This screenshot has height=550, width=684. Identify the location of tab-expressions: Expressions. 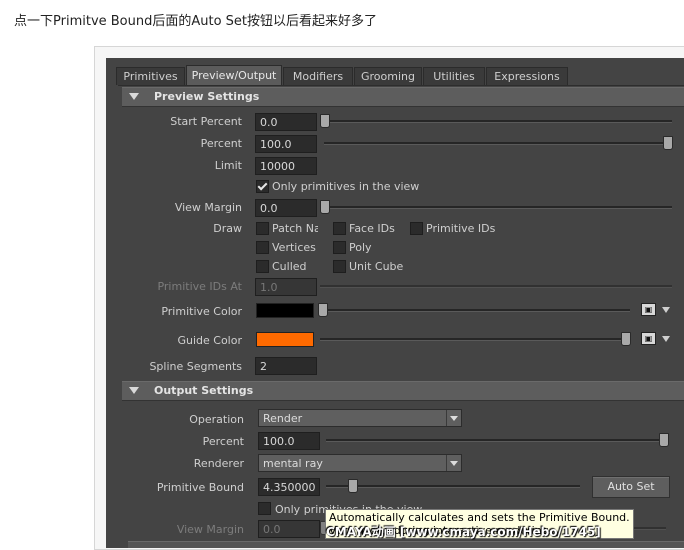
(527, 76).